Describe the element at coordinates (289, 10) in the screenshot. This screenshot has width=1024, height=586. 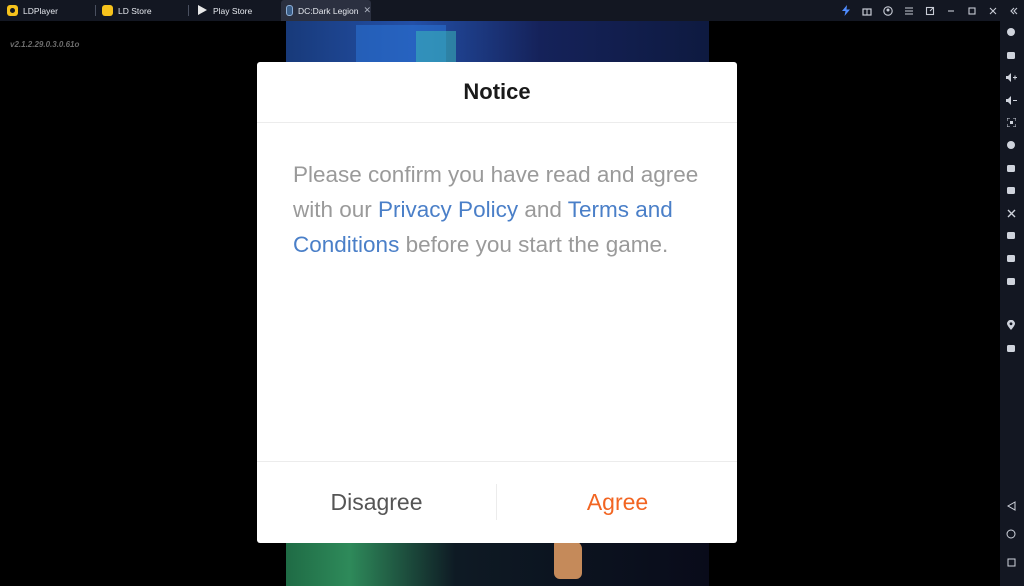
I see `game-icon` at that location.